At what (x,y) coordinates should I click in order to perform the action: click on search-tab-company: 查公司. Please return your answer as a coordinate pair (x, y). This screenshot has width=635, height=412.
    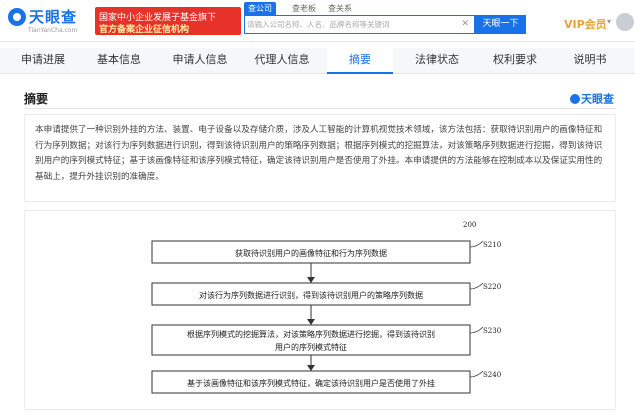
    Looking at the image, I should click on (260, 8).